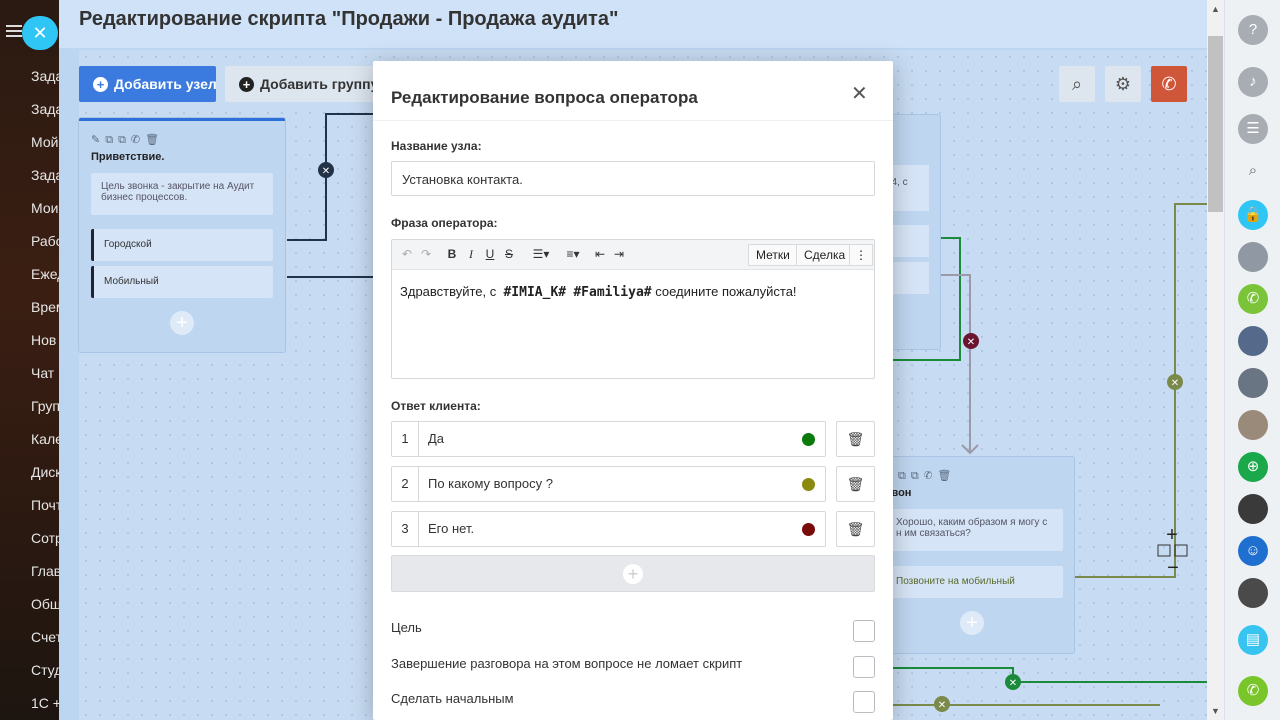 This screenshot has height=720, width=1280. I want to click on zoom-controls: +−, so click(1172, 551).